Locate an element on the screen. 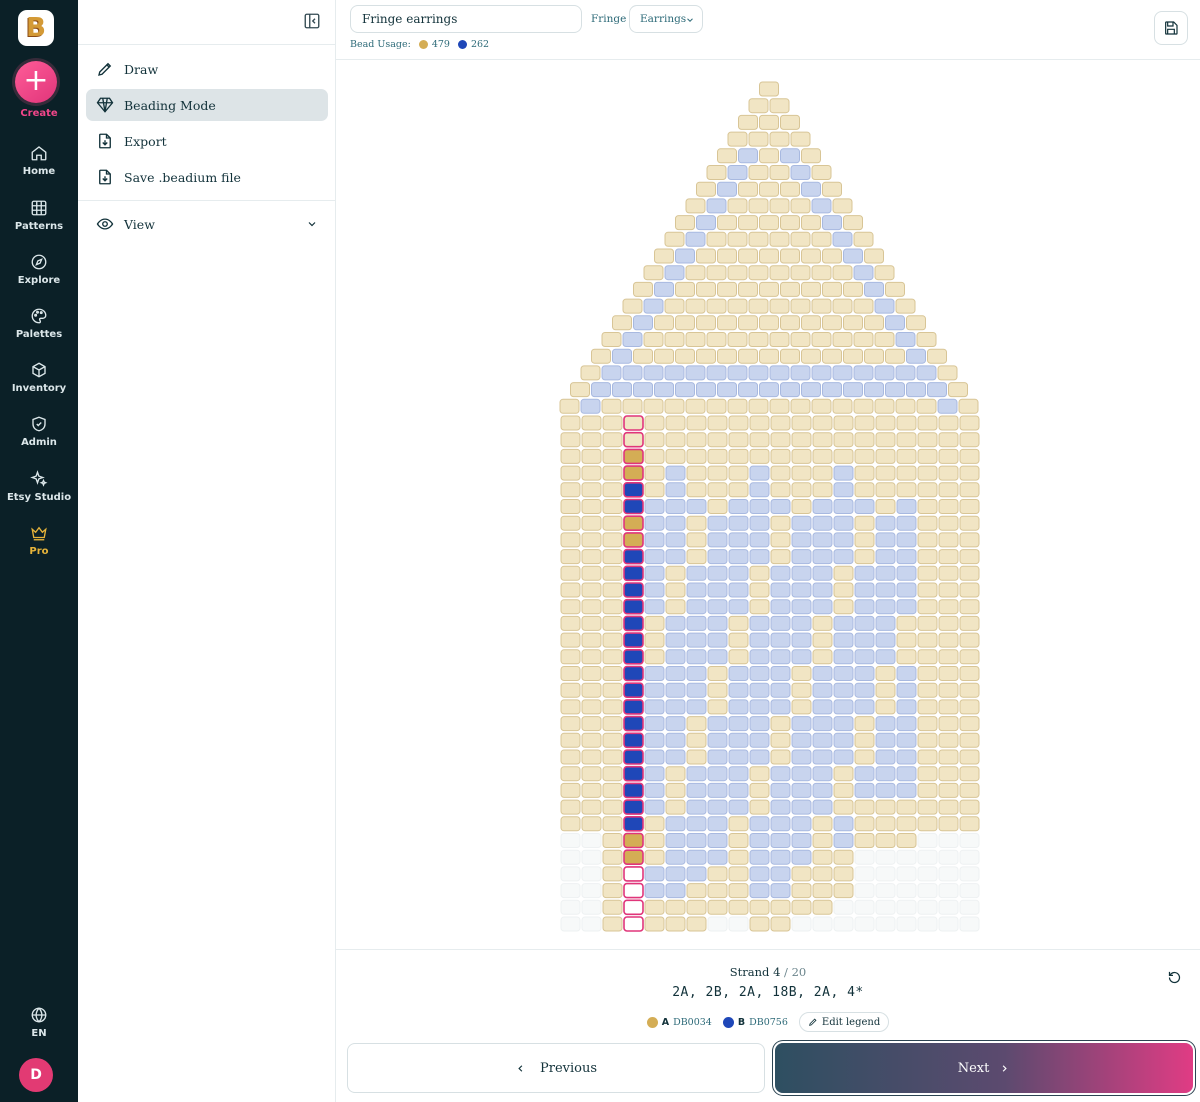 The height and width of the screenshot is (1102, 1200). previous-button: Previous is located at coordinates (556, 1068).